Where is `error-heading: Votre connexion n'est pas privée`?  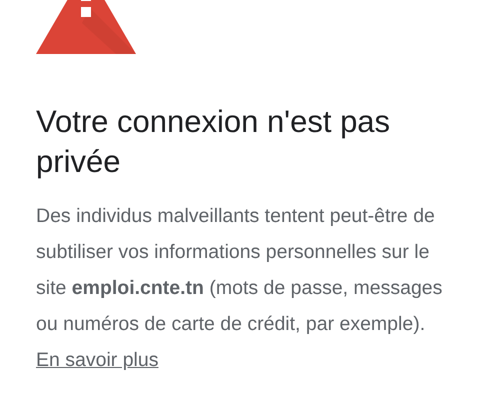
error-heading: Votre connexion n'est pas privée is located at coordinates (214, 142).